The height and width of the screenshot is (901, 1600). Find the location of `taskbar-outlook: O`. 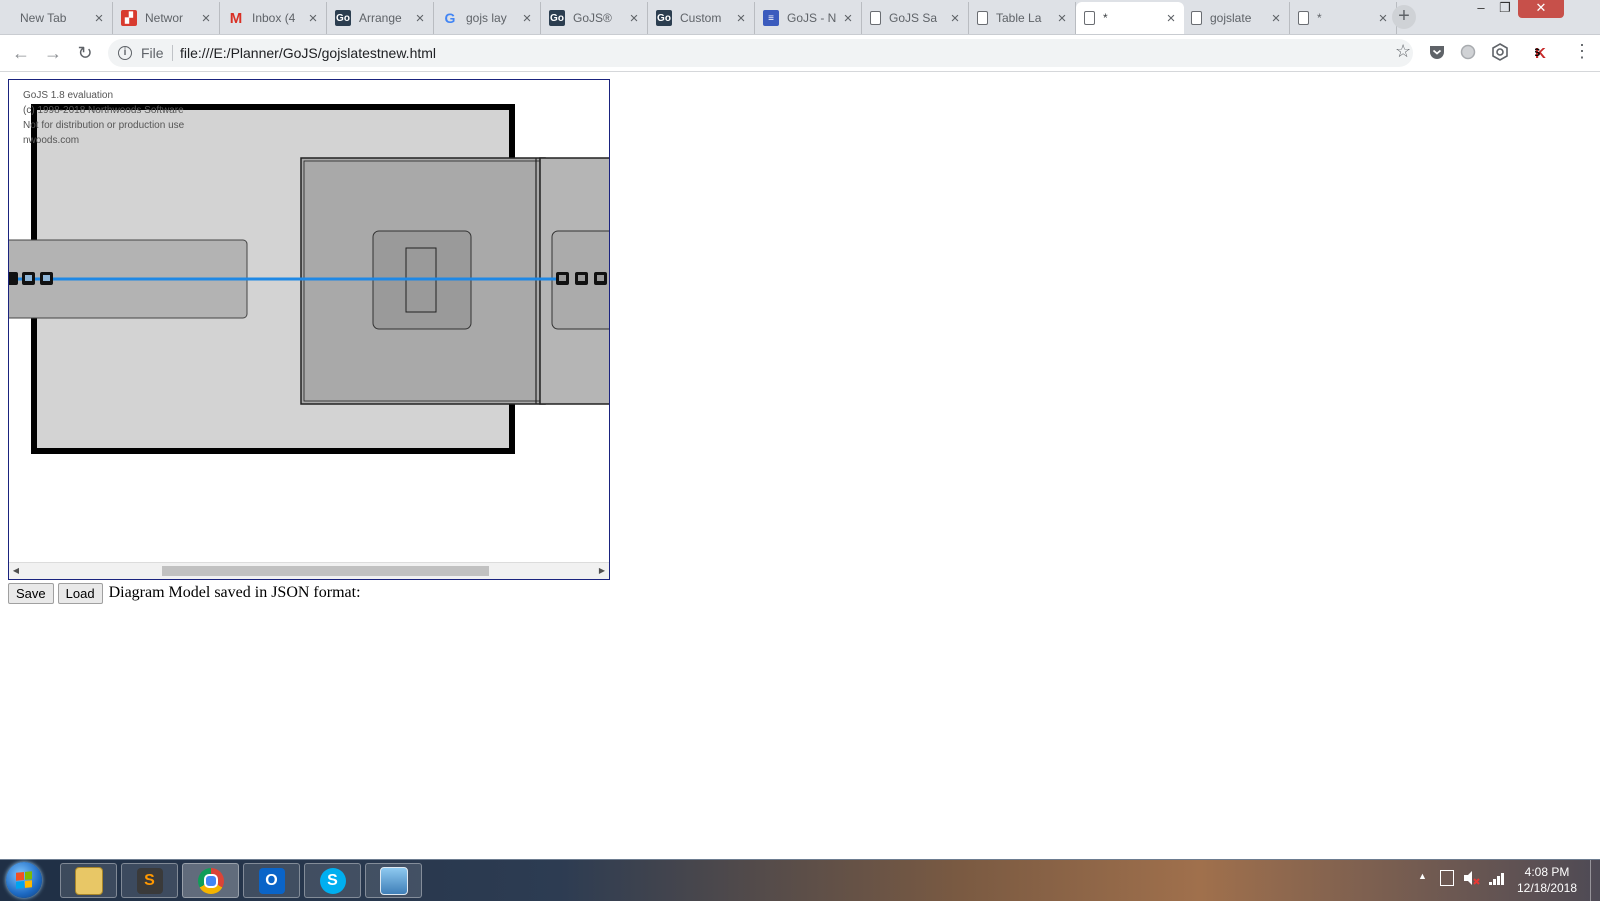

taskbar-outlook: O is located at coordinates (271, 880).